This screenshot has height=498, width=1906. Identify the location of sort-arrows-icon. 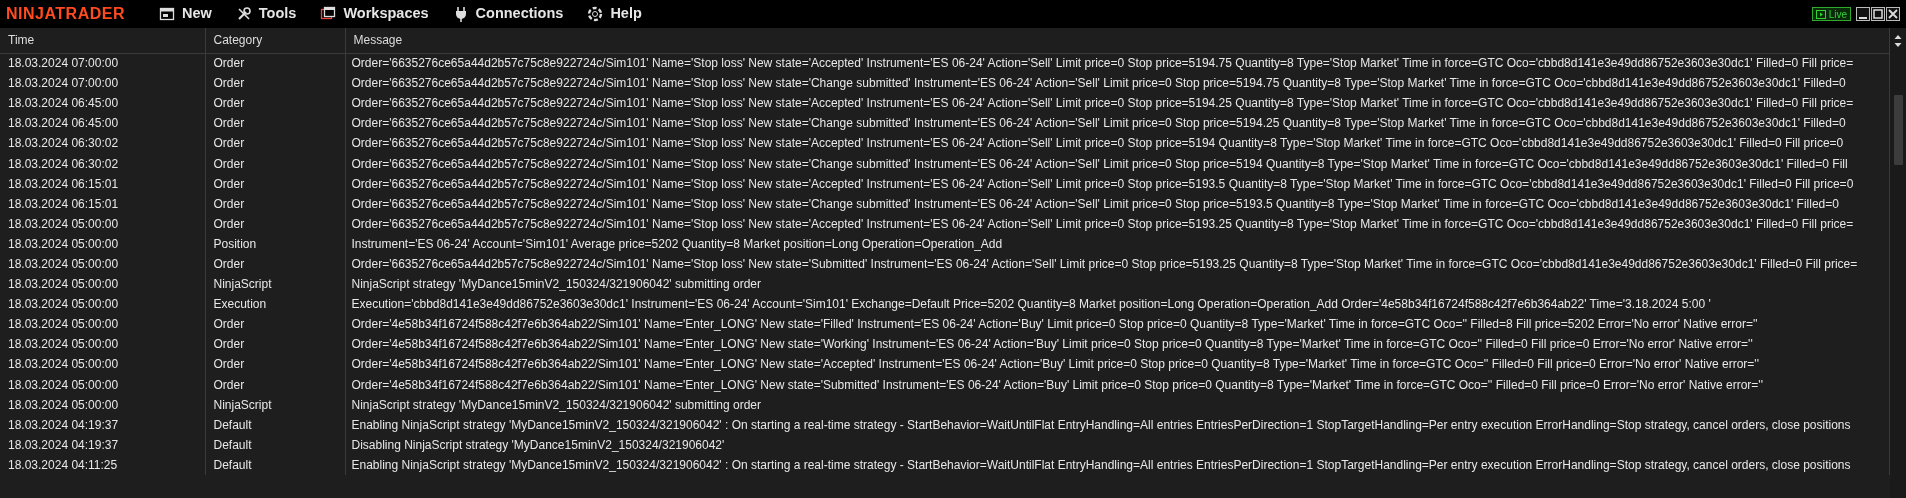
(1898, 41).